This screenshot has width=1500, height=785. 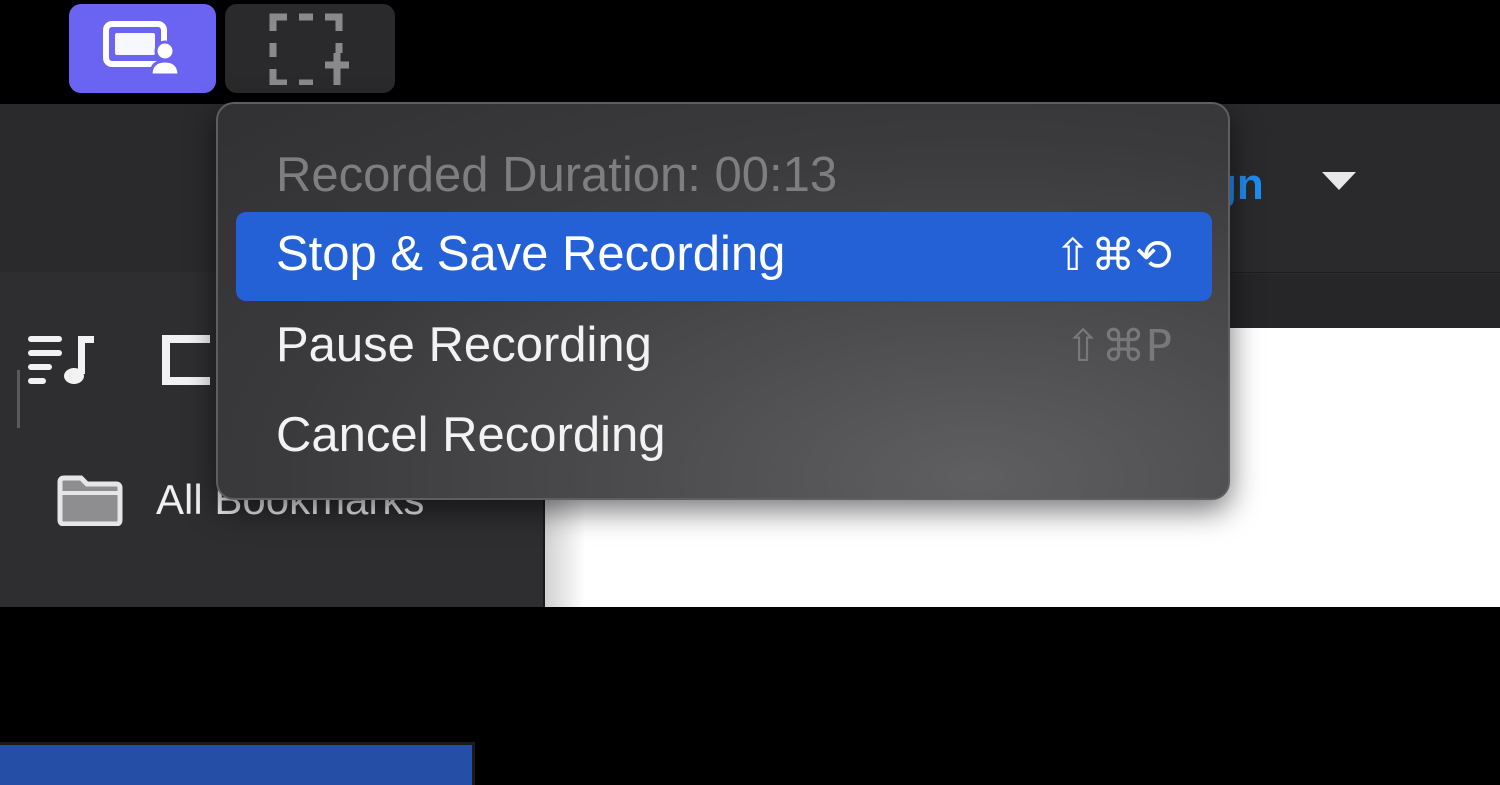 I want to click on pause-shortcut: ⇧⌘P, so click(x=1118, y=346).